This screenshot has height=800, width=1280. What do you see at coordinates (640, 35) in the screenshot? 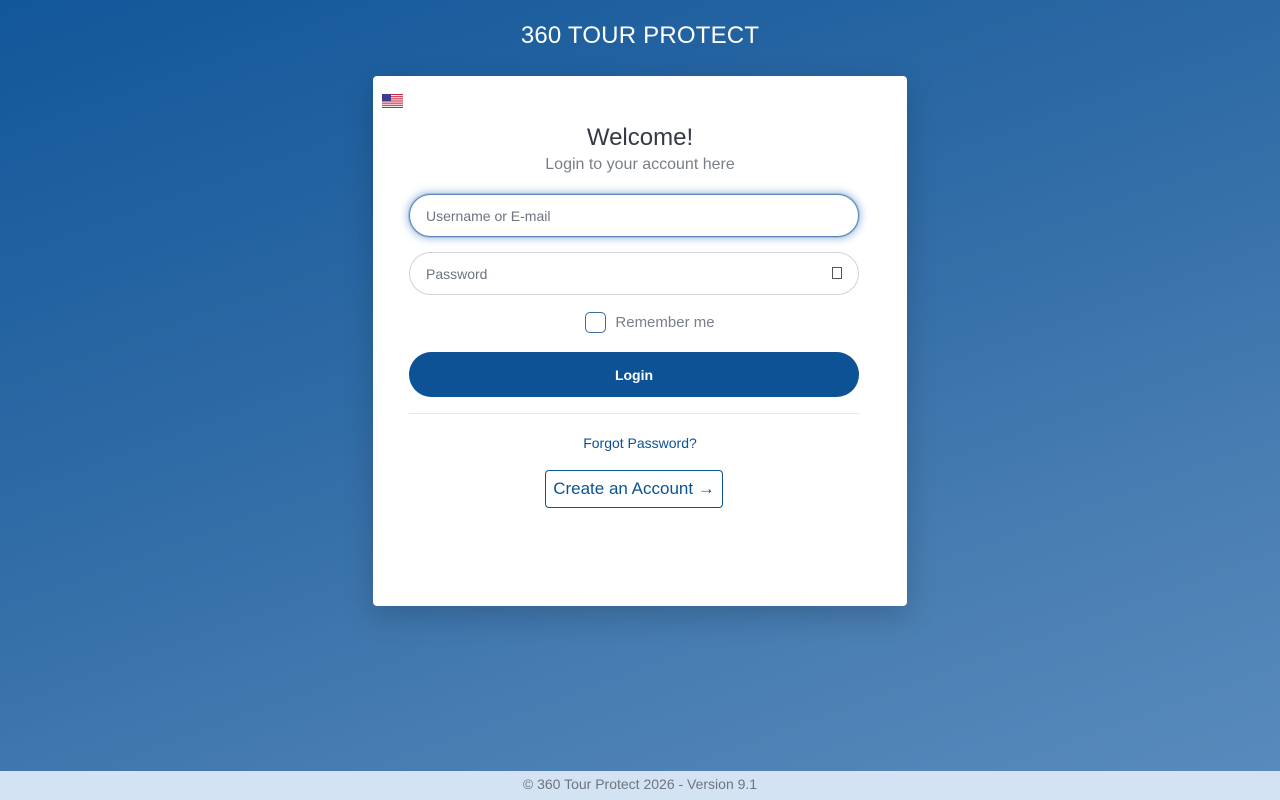
I see `app-title: 360 TOUR PROTECT` at bounding box center [640, 35].